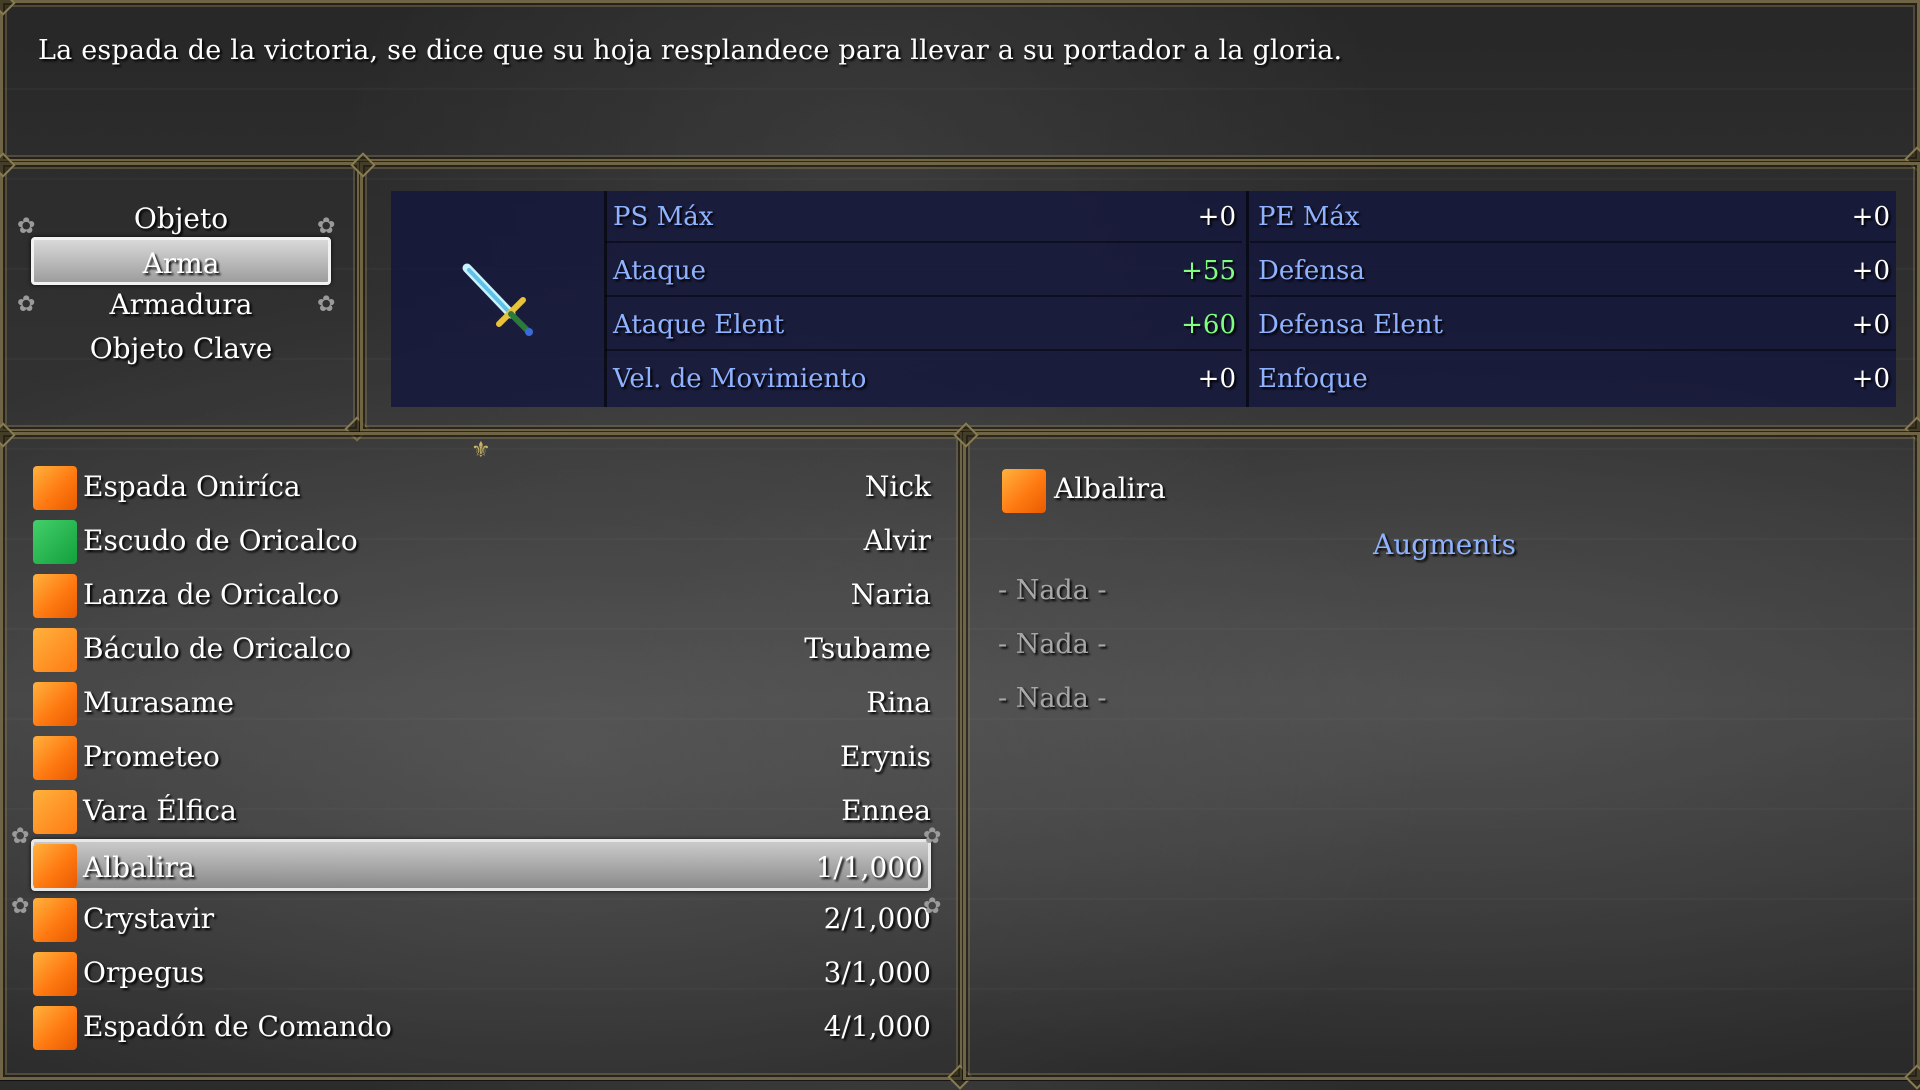 Image resolution: width=1920 pixels, height=1090 pixels. I want to click on scroll-up-arrow-icon: ⚜, so click(481, 451).